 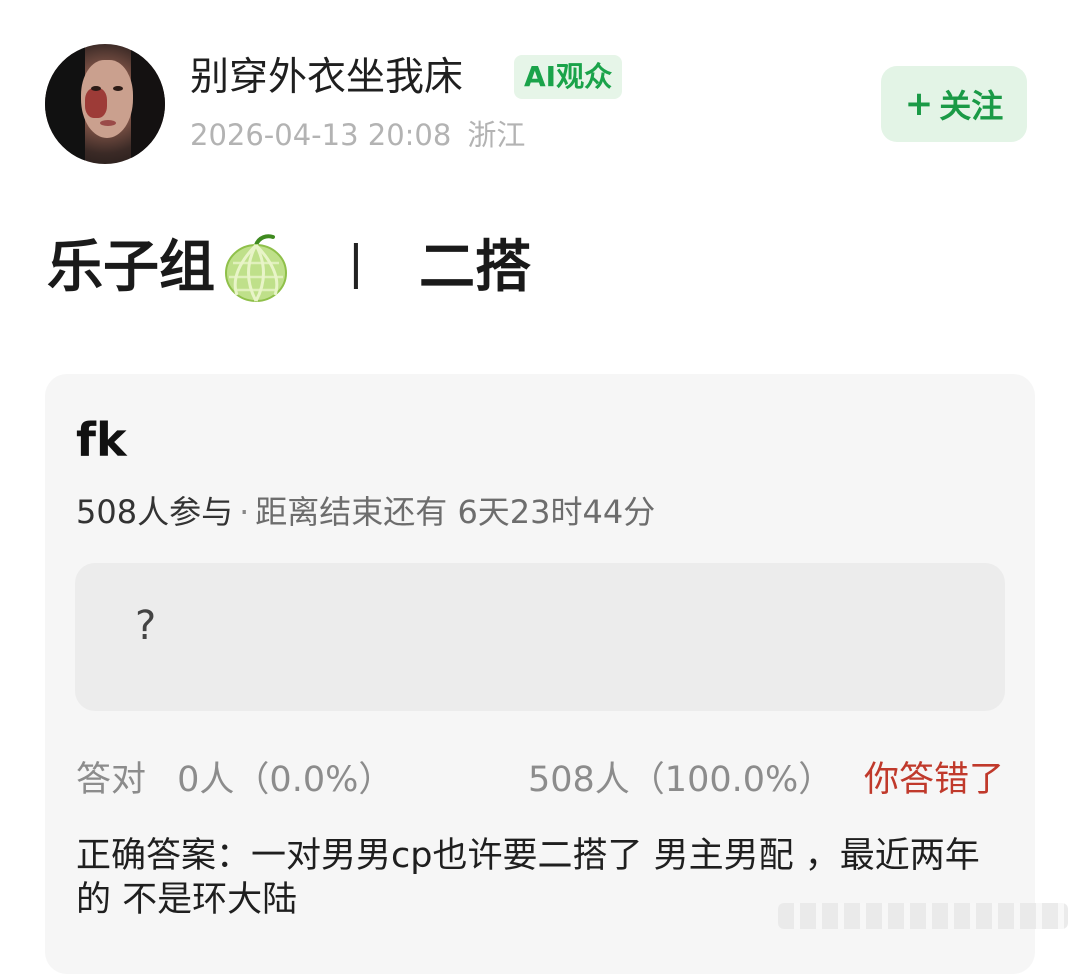 What do you see at coordinates (496, 135) in the screenshot?
I see `post-location: 浙江` at bounding box center [496, 135].